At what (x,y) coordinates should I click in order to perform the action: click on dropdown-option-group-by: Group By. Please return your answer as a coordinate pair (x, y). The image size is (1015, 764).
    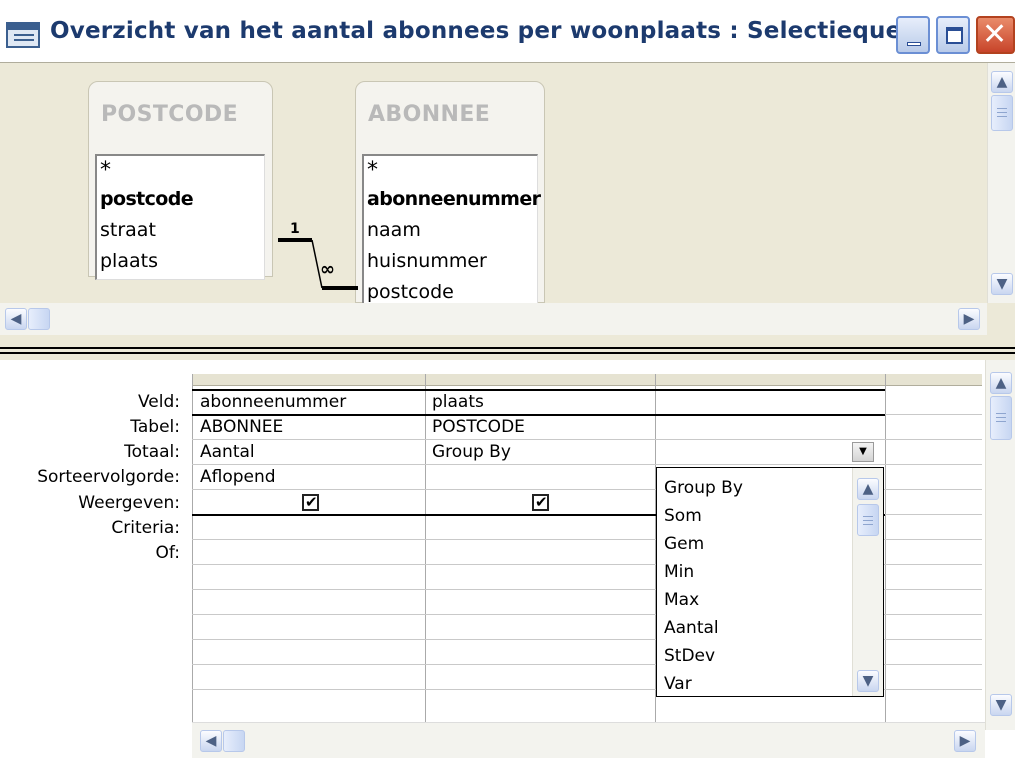
    Looking at the image, I should click on (703, 488).